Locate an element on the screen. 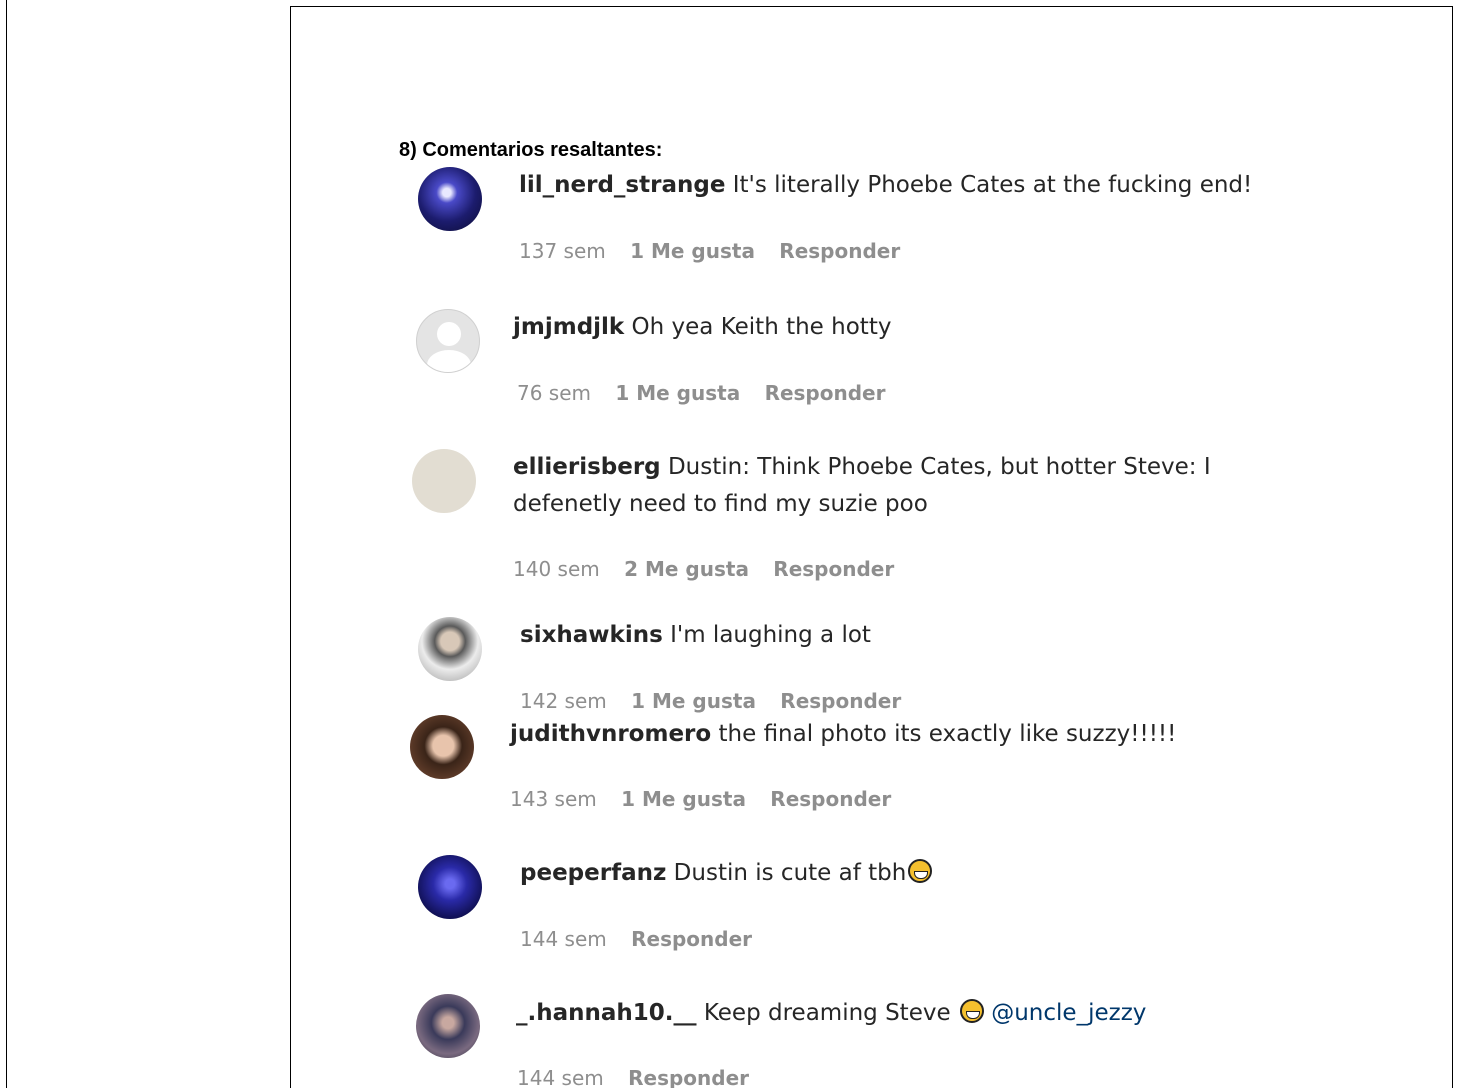  comment-text-continued: defenetly need to find my suzie poo is located at coordinates (720, 504).